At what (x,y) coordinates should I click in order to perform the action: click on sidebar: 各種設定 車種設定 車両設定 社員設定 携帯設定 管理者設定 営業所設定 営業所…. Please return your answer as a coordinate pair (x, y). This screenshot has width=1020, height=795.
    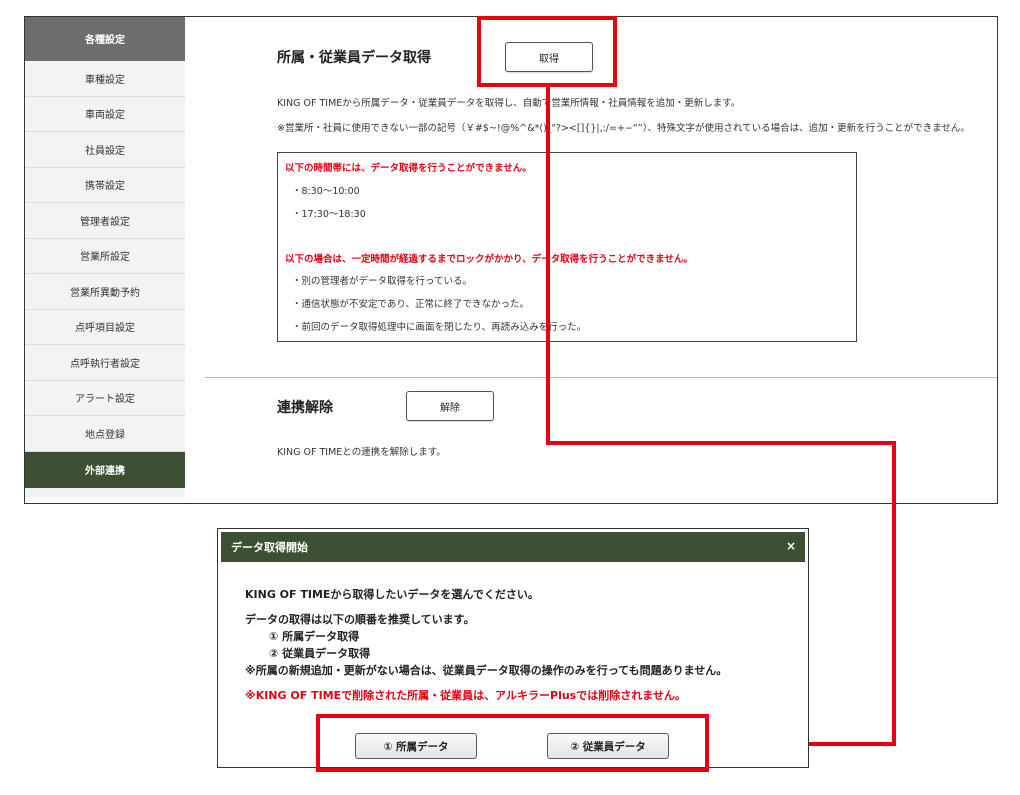
    Looking at the image, I should click on (105, 257).